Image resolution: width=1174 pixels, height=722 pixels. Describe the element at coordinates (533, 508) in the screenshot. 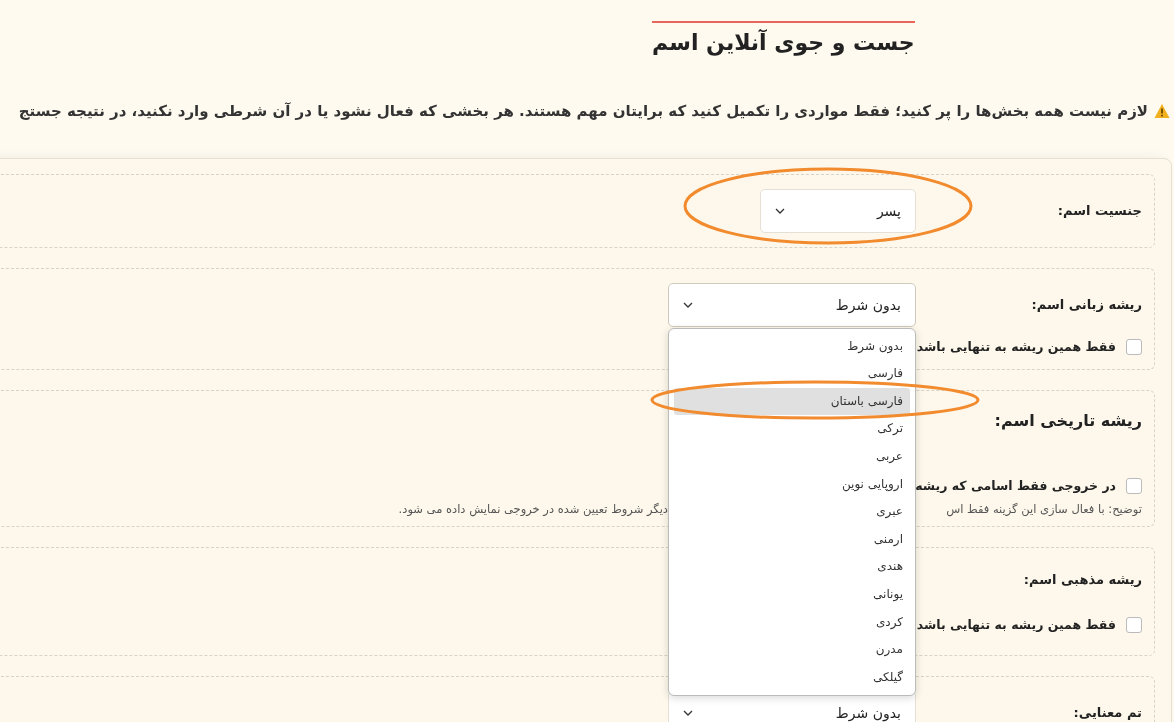

I see `description-text: دیگر شروط تعیین شده در خروجی نمایش داده می شود.` at that location.